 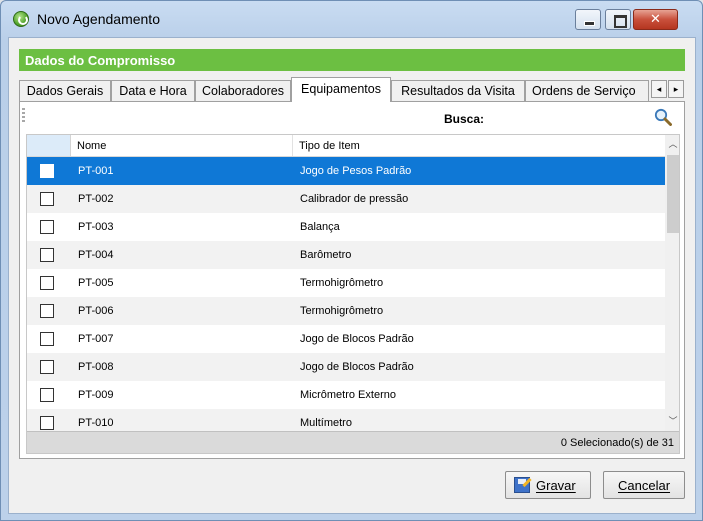 I want to click on close-icon: ✕, so click(x=655, y=18).